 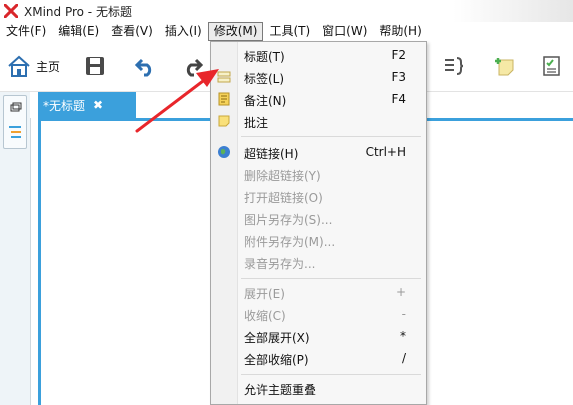 I want to click on boundary-brace-icon, so click(x=454, y=66).